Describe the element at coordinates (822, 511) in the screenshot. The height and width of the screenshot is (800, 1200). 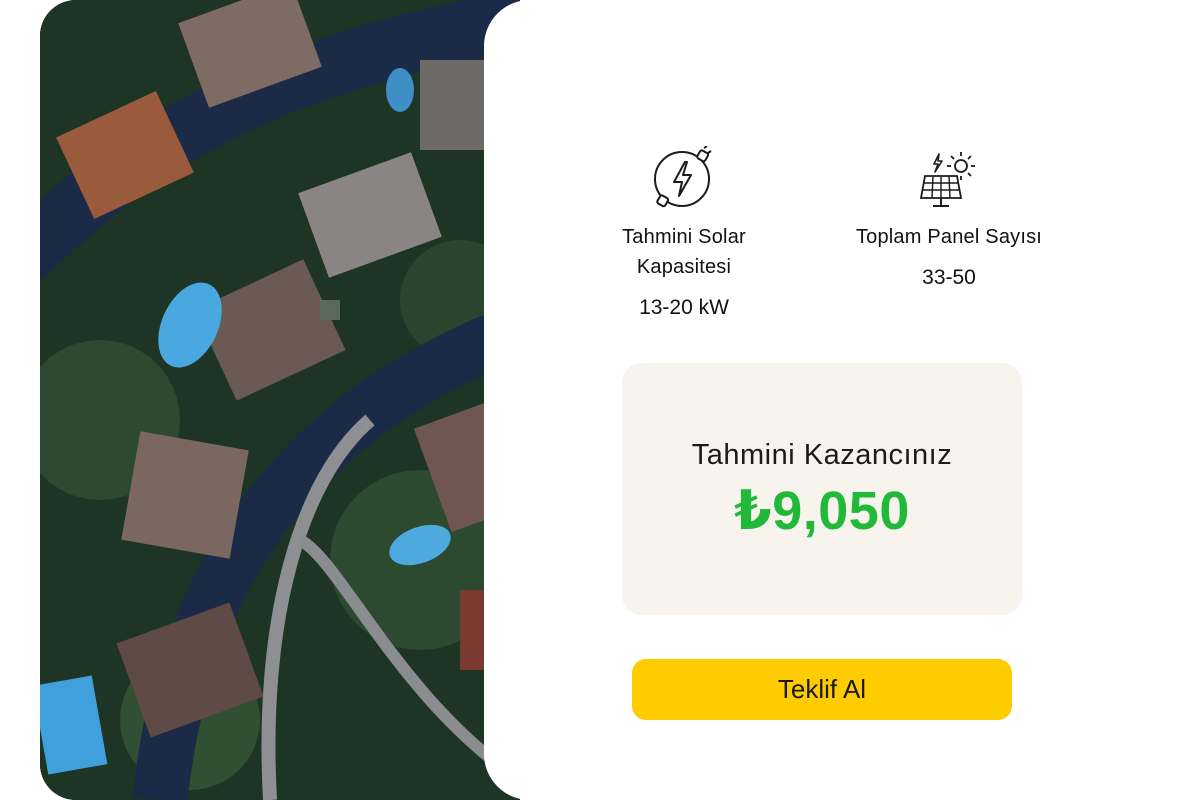
I see `earnings-value: ₺9,050` at that location.